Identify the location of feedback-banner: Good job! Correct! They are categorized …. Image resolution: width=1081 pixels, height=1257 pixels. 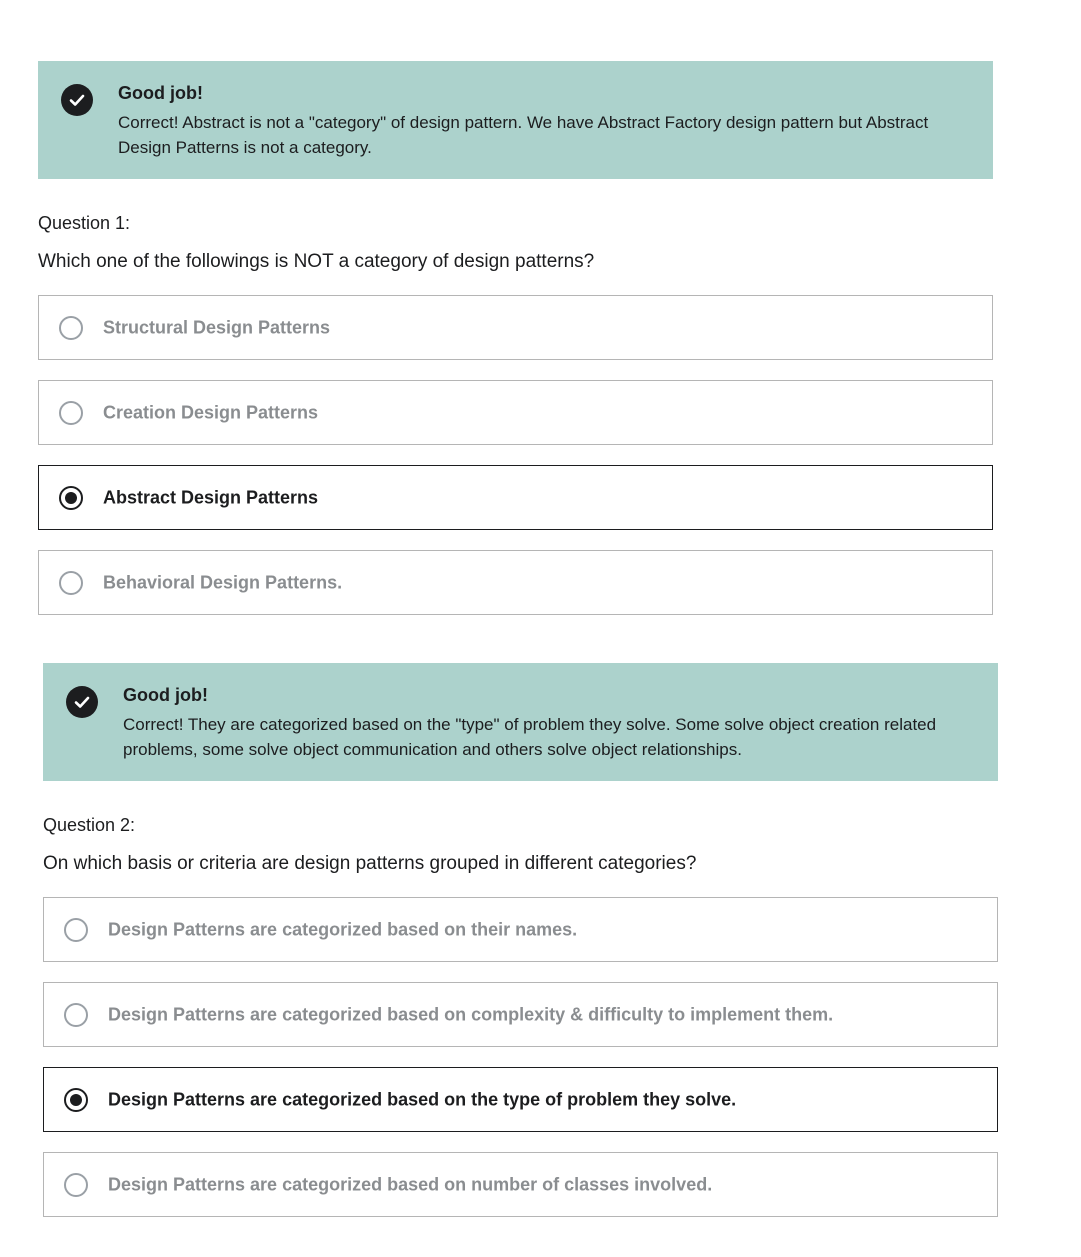
(520, 722).